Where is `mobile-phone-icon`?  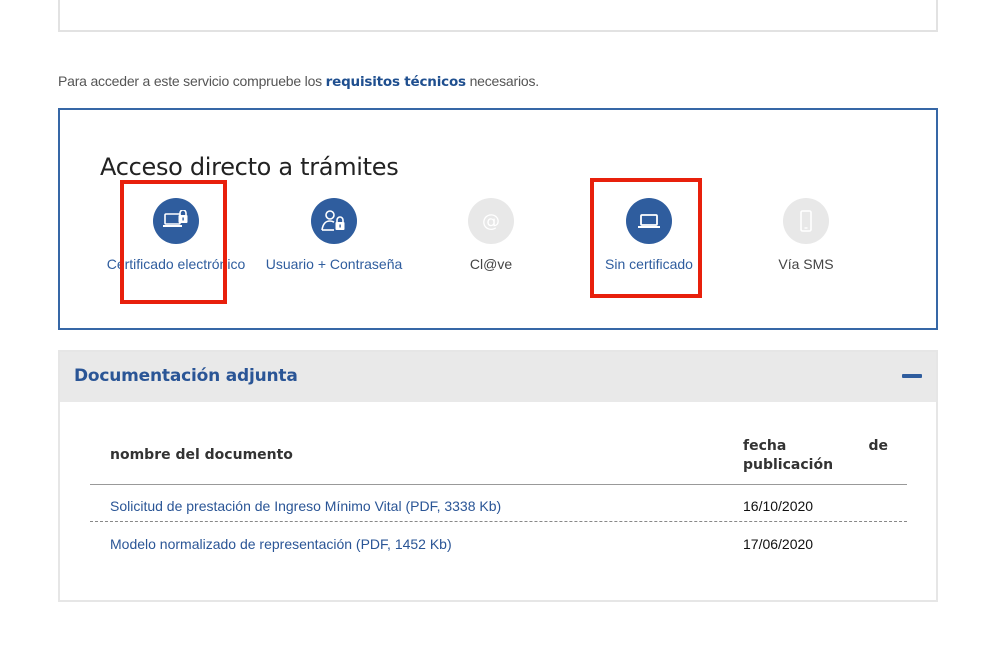 mobile-phone-icon is located at coordinates (806, 221).